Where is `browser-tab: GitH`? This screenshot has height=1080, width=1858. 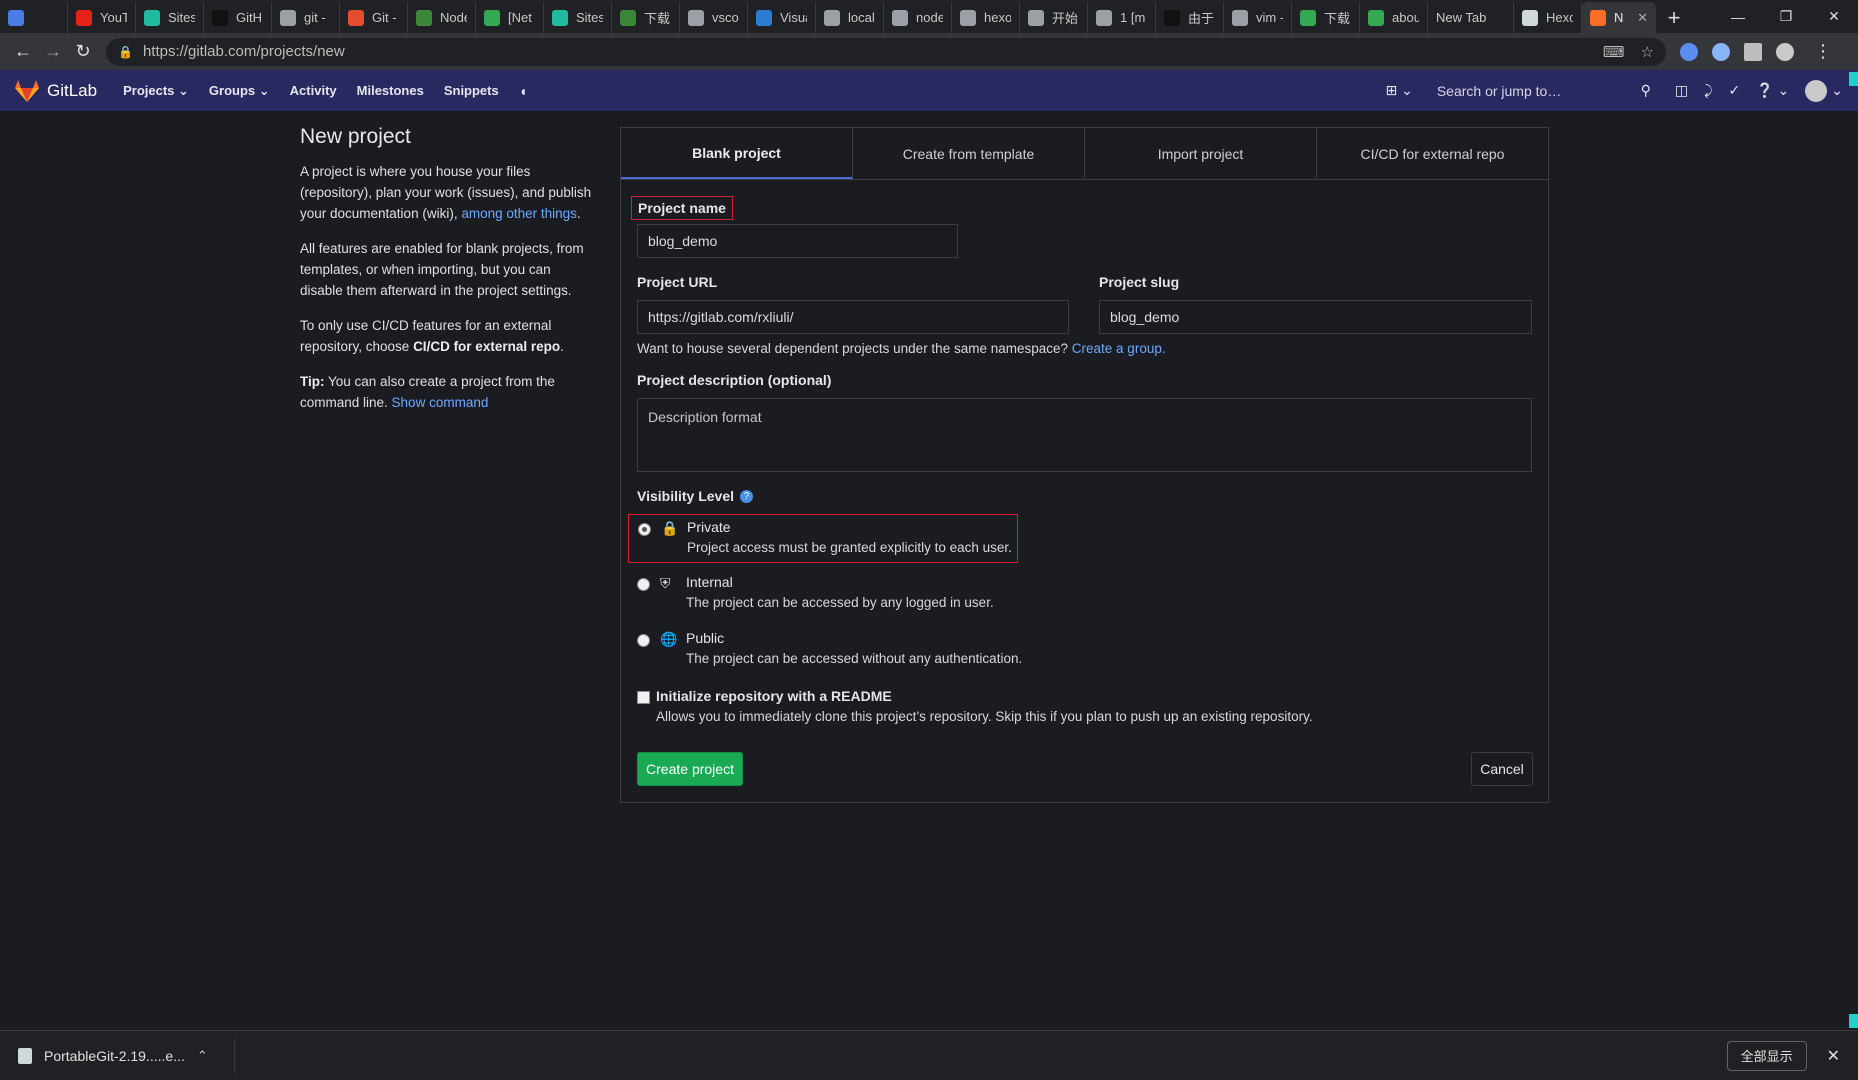 browser-tab: GitH is located at coordinates (238, 17).